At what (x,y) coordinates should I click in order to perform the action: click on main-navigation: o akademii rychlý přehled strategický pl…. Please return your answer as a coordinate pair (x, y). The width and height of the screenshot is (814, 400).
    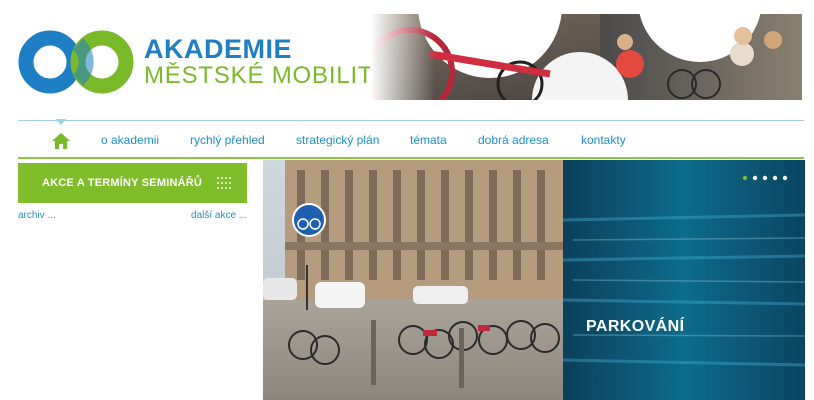
    Looking at the image, I should click on (411, 139).